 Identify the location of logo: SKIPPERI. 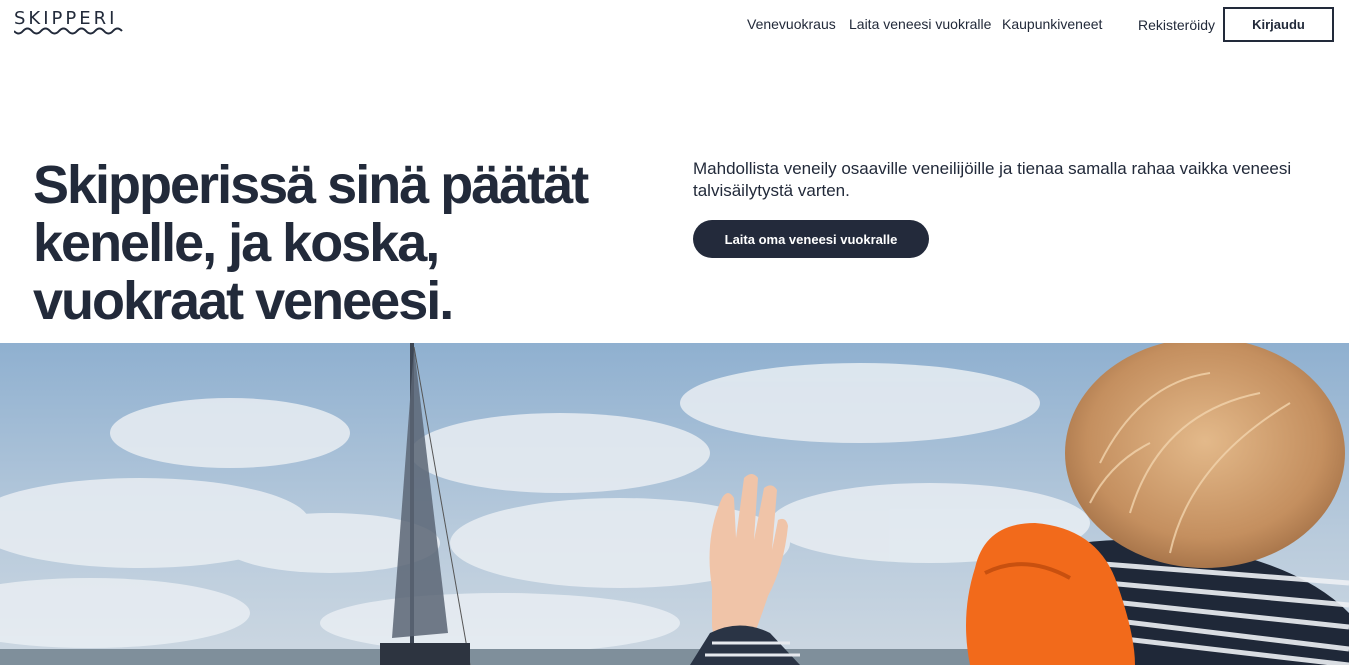
(70, 24).